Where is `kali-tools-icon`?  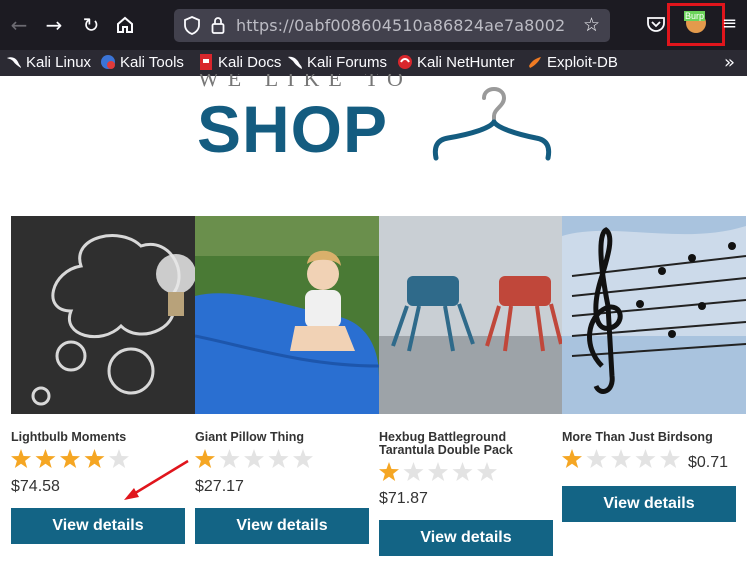 kali-tools-icon is located at coordinates (108, 62).